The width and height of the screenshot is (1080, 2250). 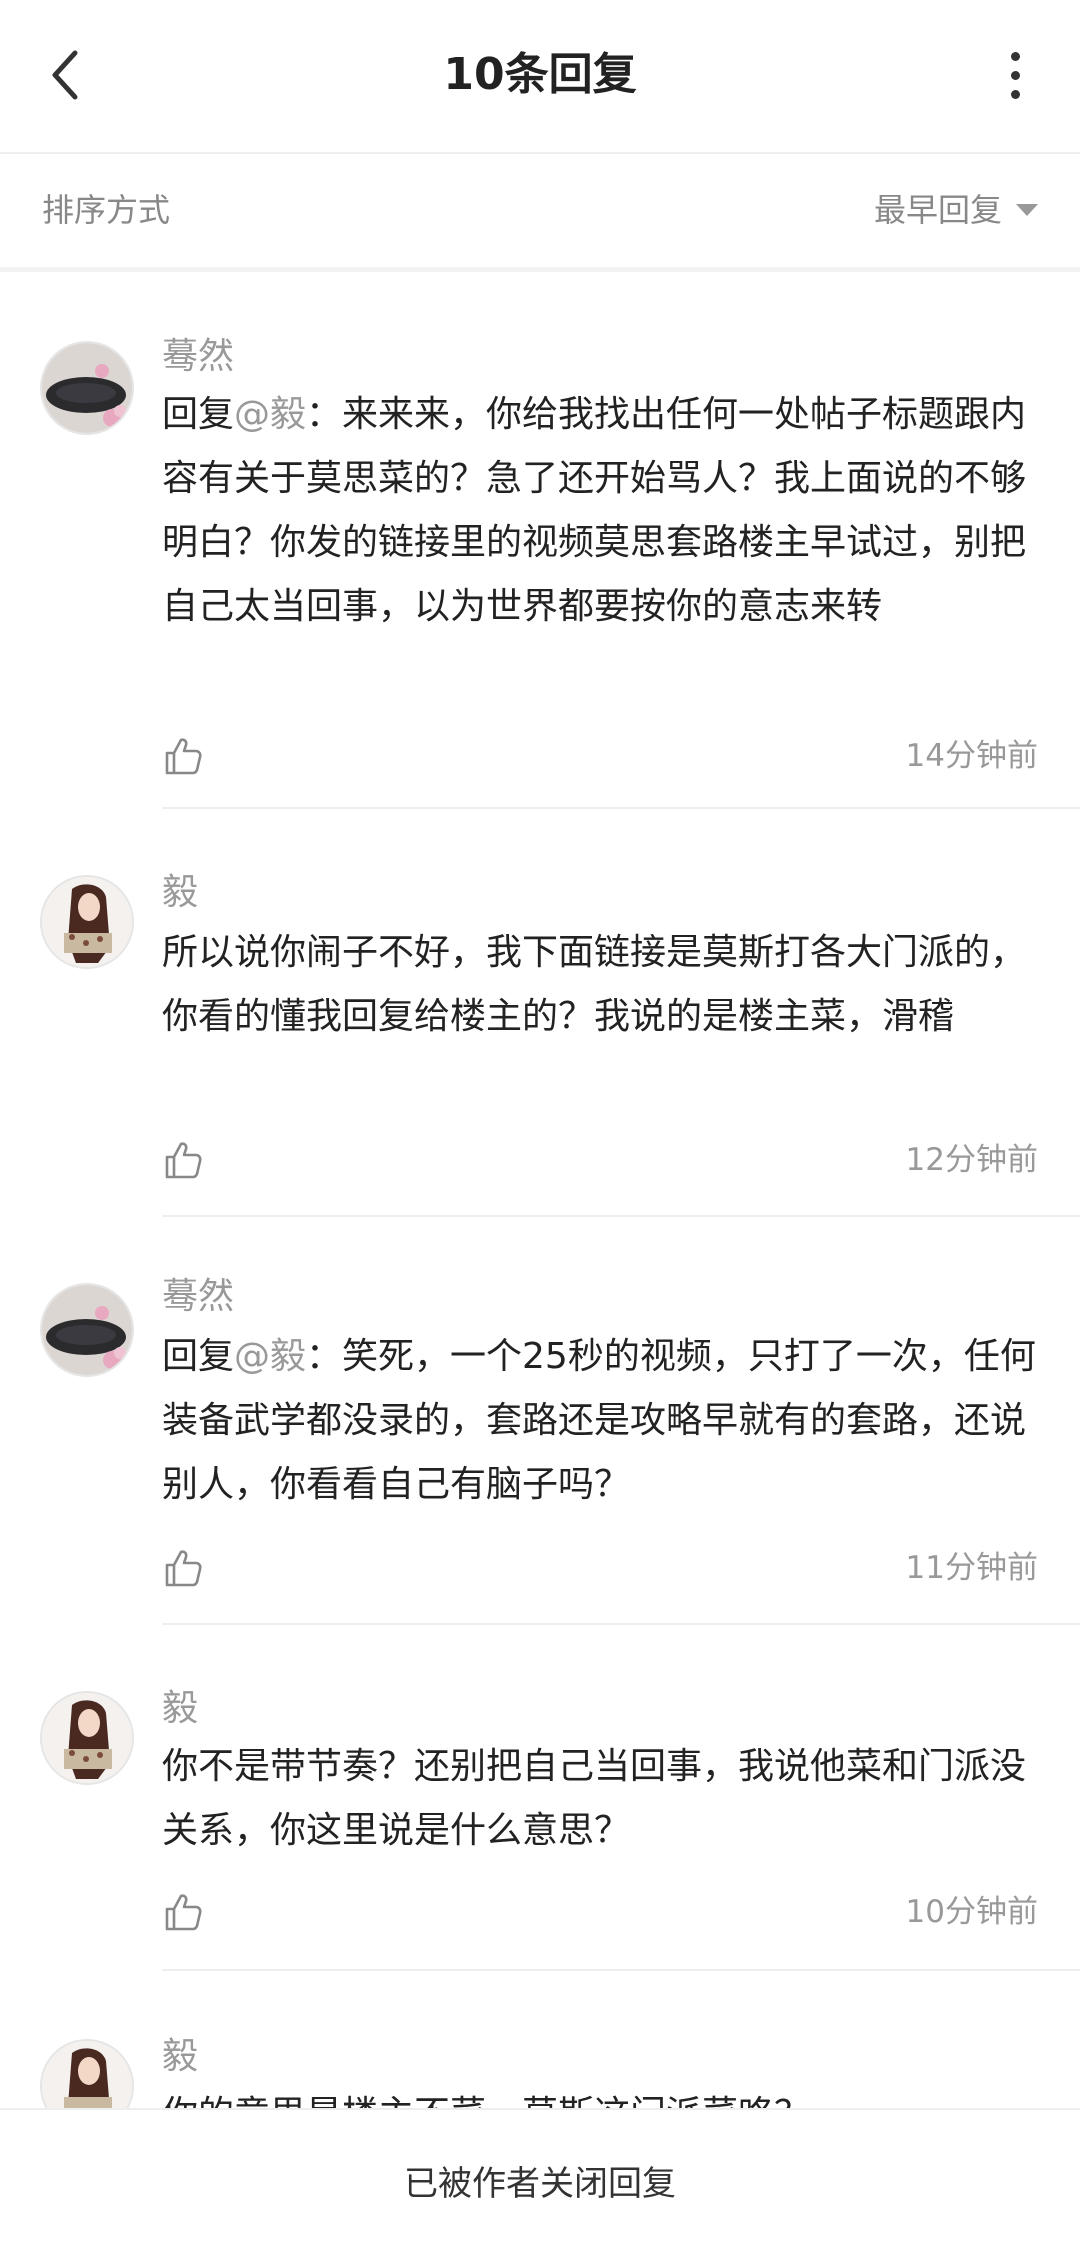 I want to click on reply-text: 你不是带节奏？还别把自己当回事，我说他菜和门派没关系，你这里说是什么意思？, so click(x=594, y=1798).